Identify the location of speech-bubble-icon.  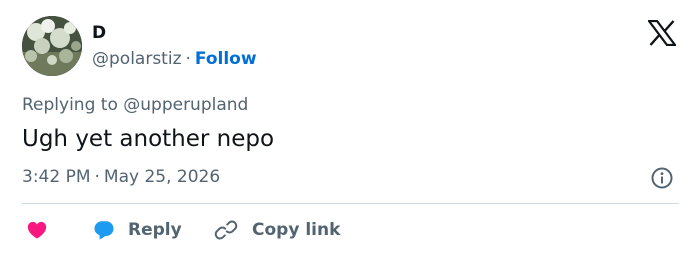
(104, 230).